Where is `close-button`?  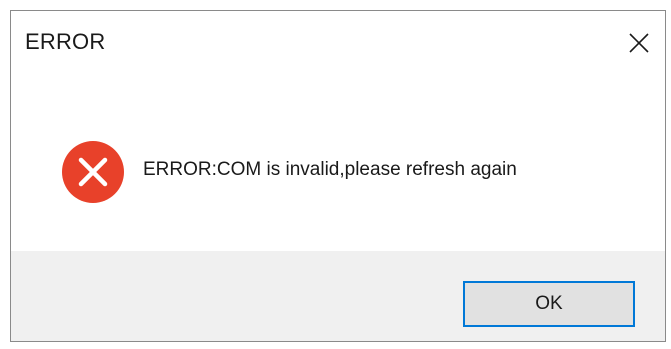
close-button is located at coordinates (639, 43).